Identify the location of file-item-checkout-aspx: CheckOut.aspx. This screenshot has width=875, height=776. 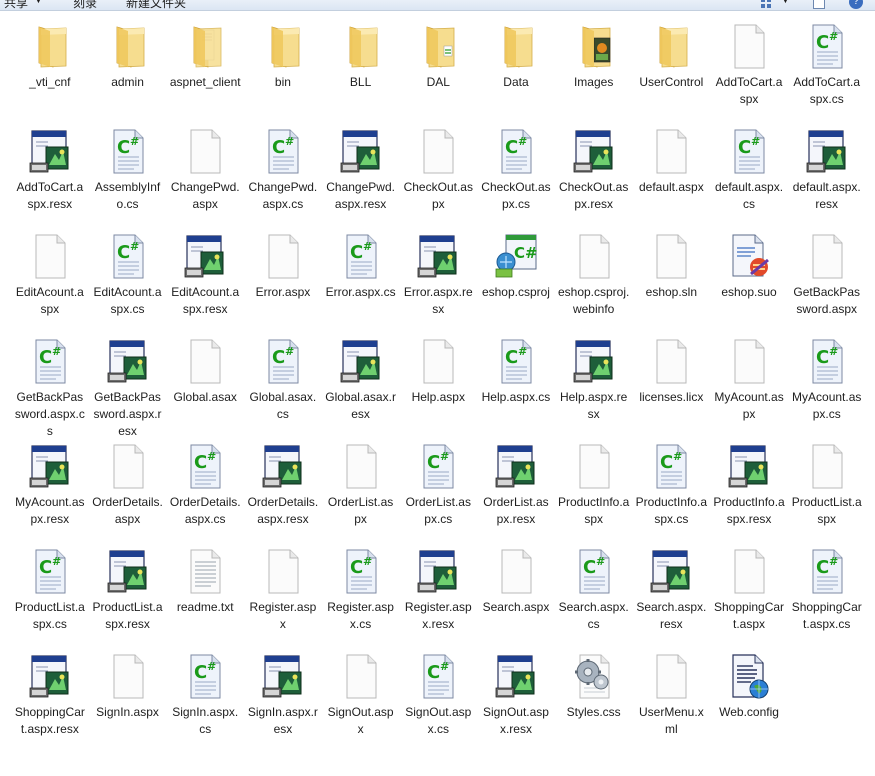
(438, 179).